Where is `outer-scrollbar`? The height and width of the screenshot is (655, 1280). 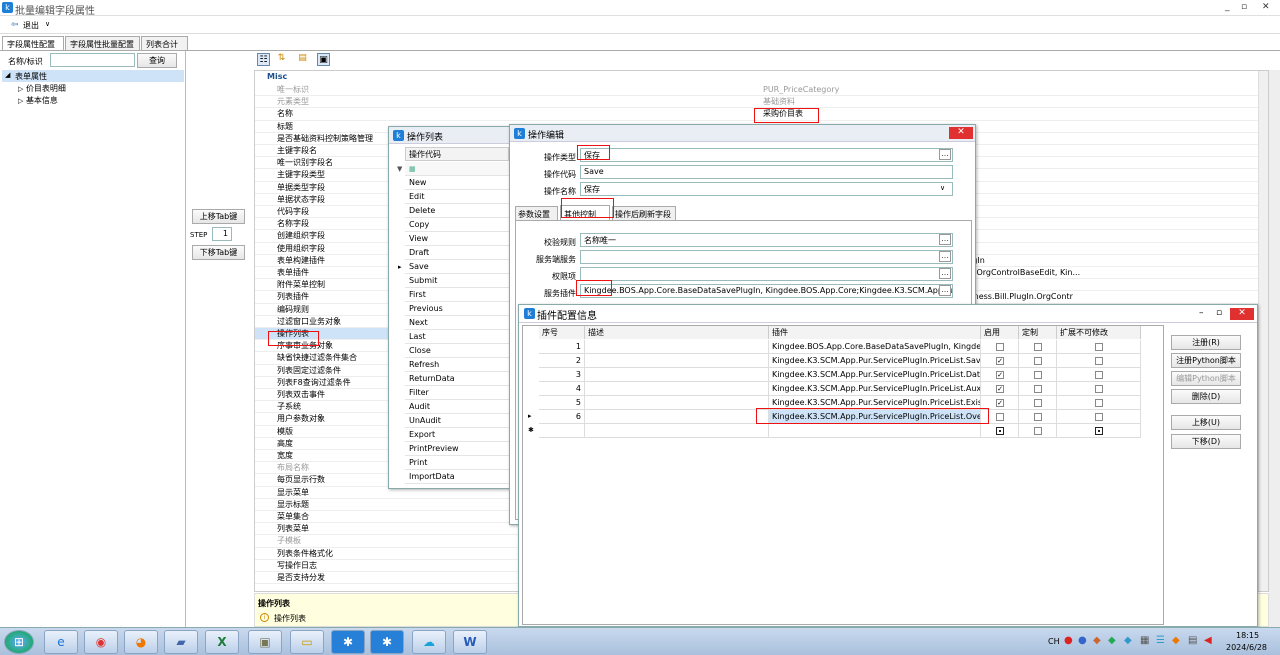 outer-scrollbar is located at coordinates (1274, 348).